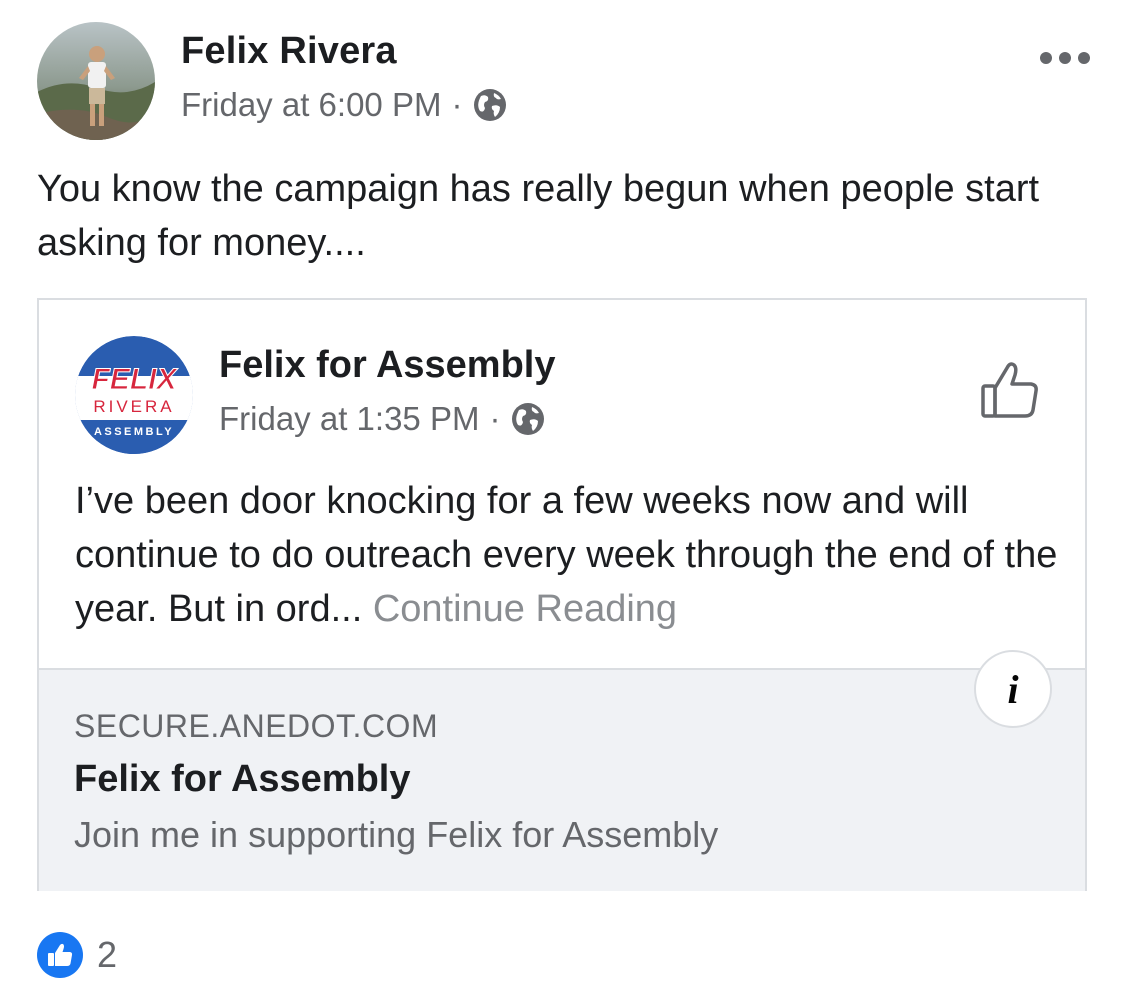 The width and height of the screenshot is (1125, 1000). Describe the element at coordinates (525, 609) in the screenshot. I see `continue-reading-link: Continue Reading` at that location.